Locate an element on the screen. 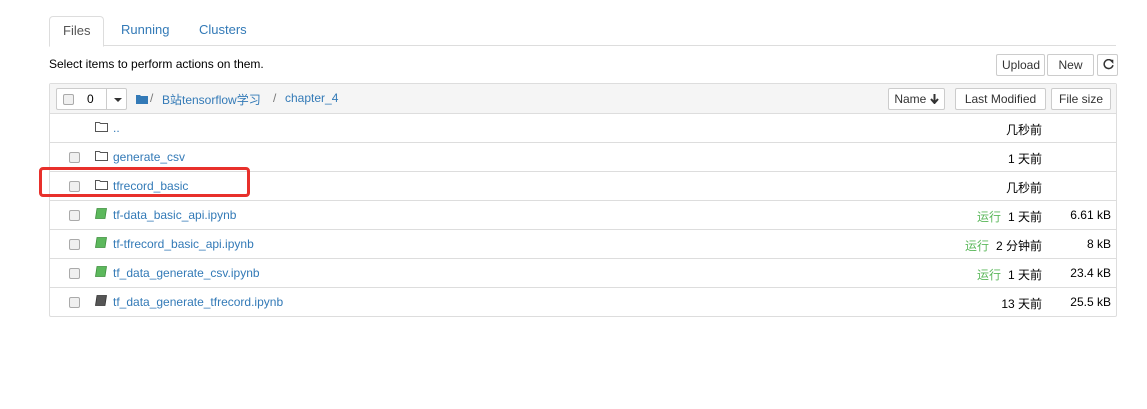  folder-home-icon is located at coordinates (142, 99).